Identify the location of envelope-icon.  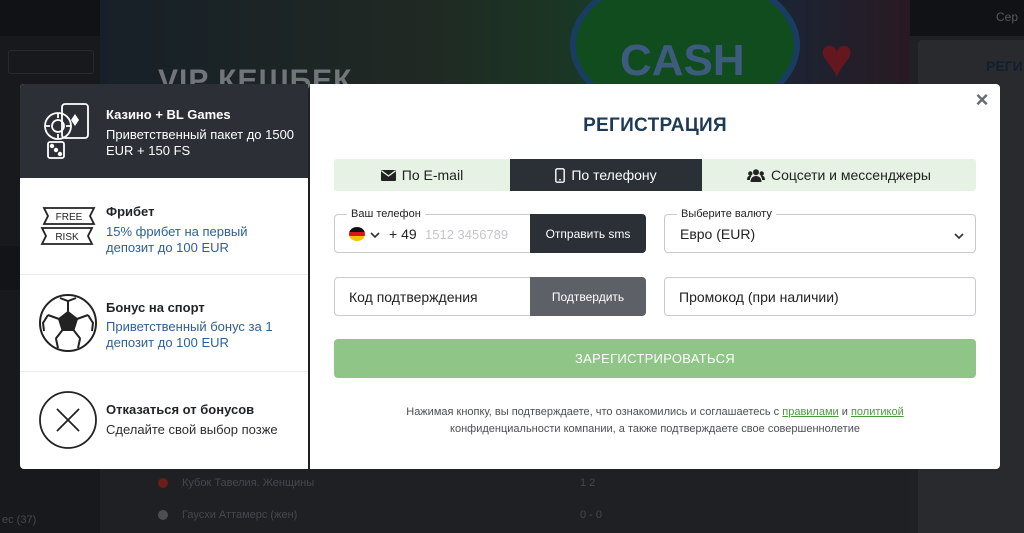
(388, 175).